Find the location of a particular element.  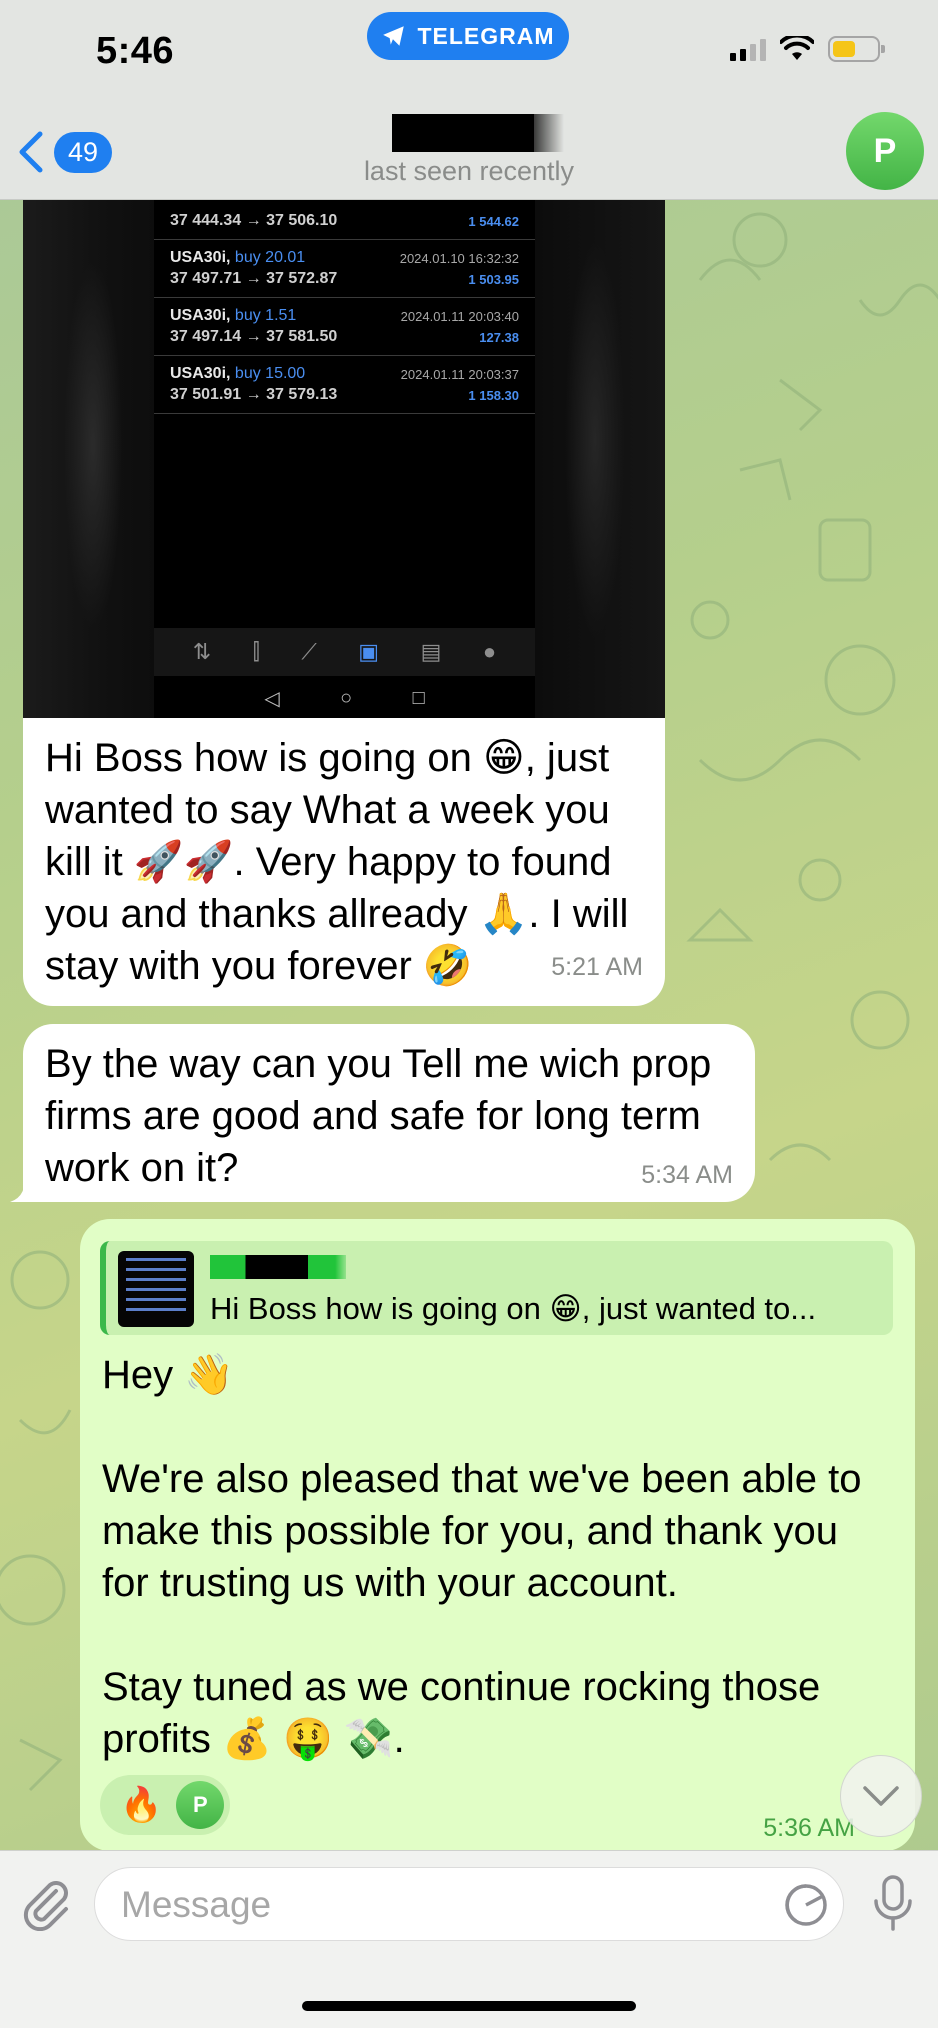

trade-prices: 37 497.14 → 37 581.50 is located at coordinates (254, 336).